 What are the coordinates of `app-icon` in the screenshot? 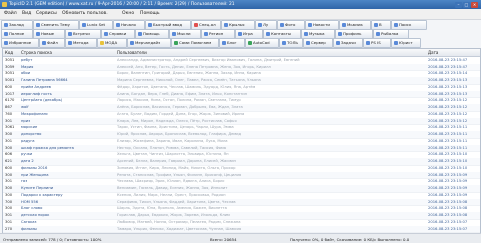 It's located at (4, 4).